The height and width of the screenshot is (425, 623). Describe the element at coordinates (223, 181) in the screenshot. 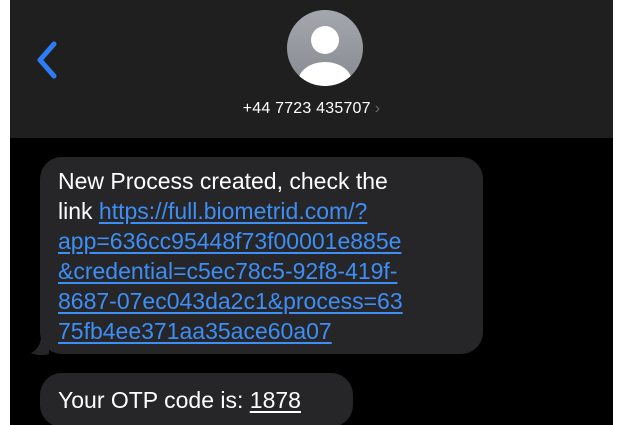

I see `message-text: New Process created, check the` at that location.